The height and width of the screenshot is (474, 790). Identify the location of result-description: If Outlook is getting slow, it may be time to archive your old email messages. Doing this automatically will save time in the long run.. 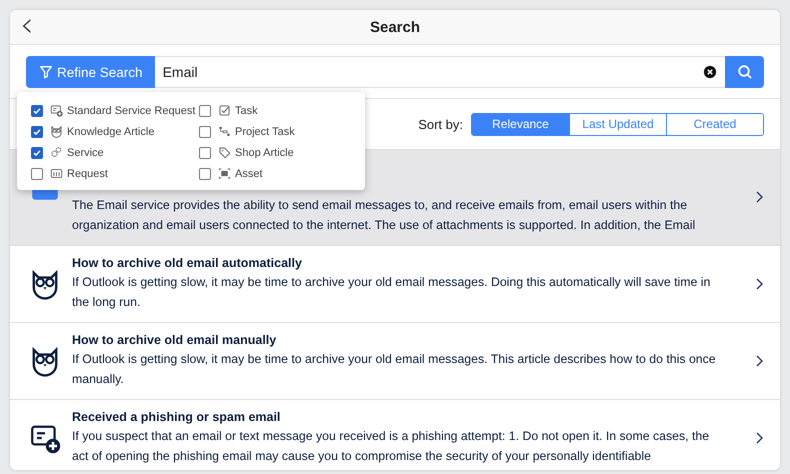
(392, 292).